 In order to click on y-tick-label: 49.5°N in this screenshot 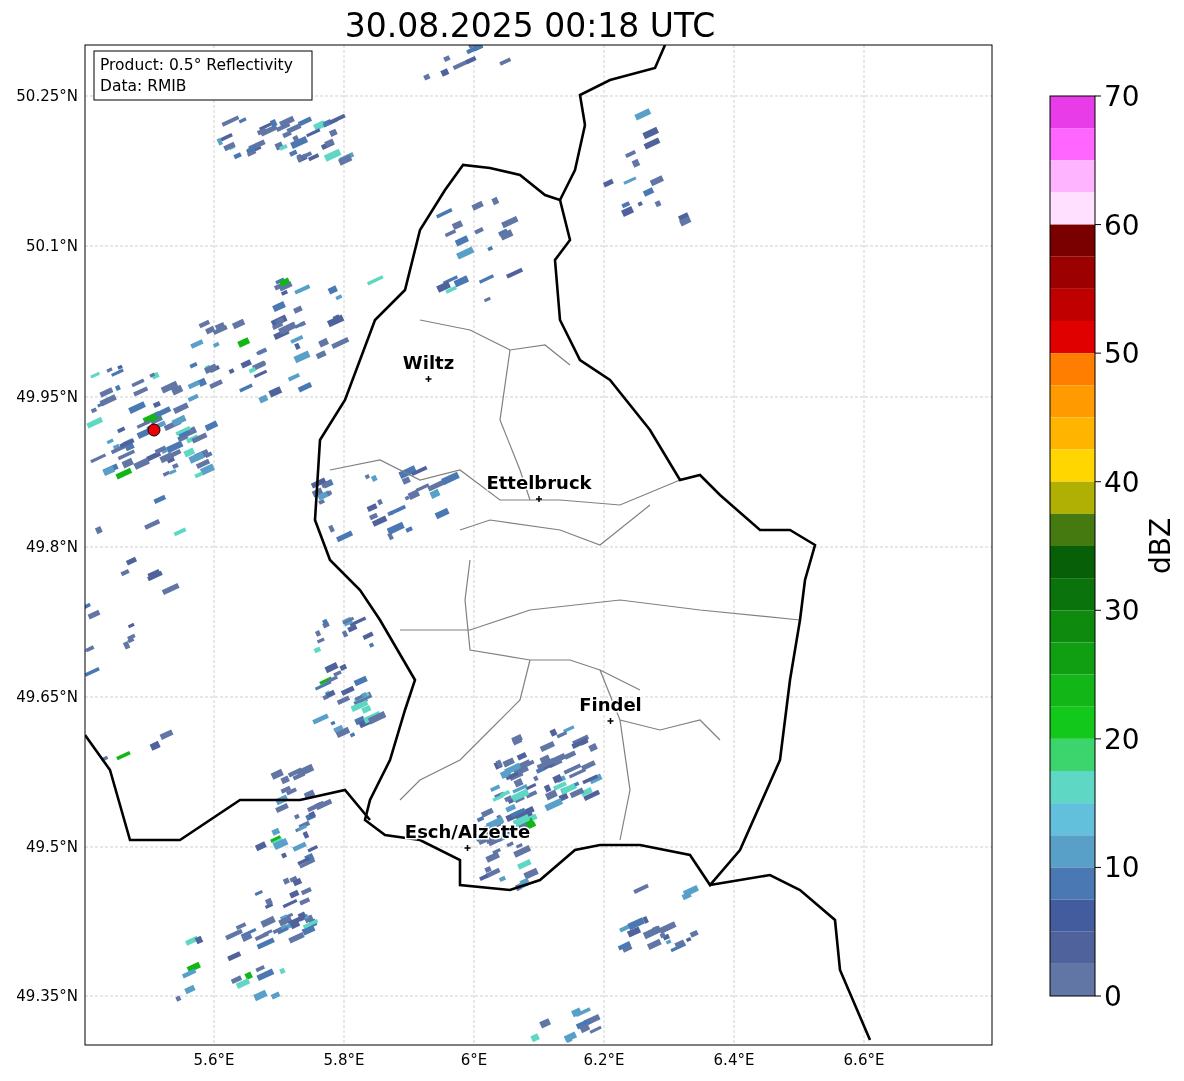, I will do `click(51, 847)`.